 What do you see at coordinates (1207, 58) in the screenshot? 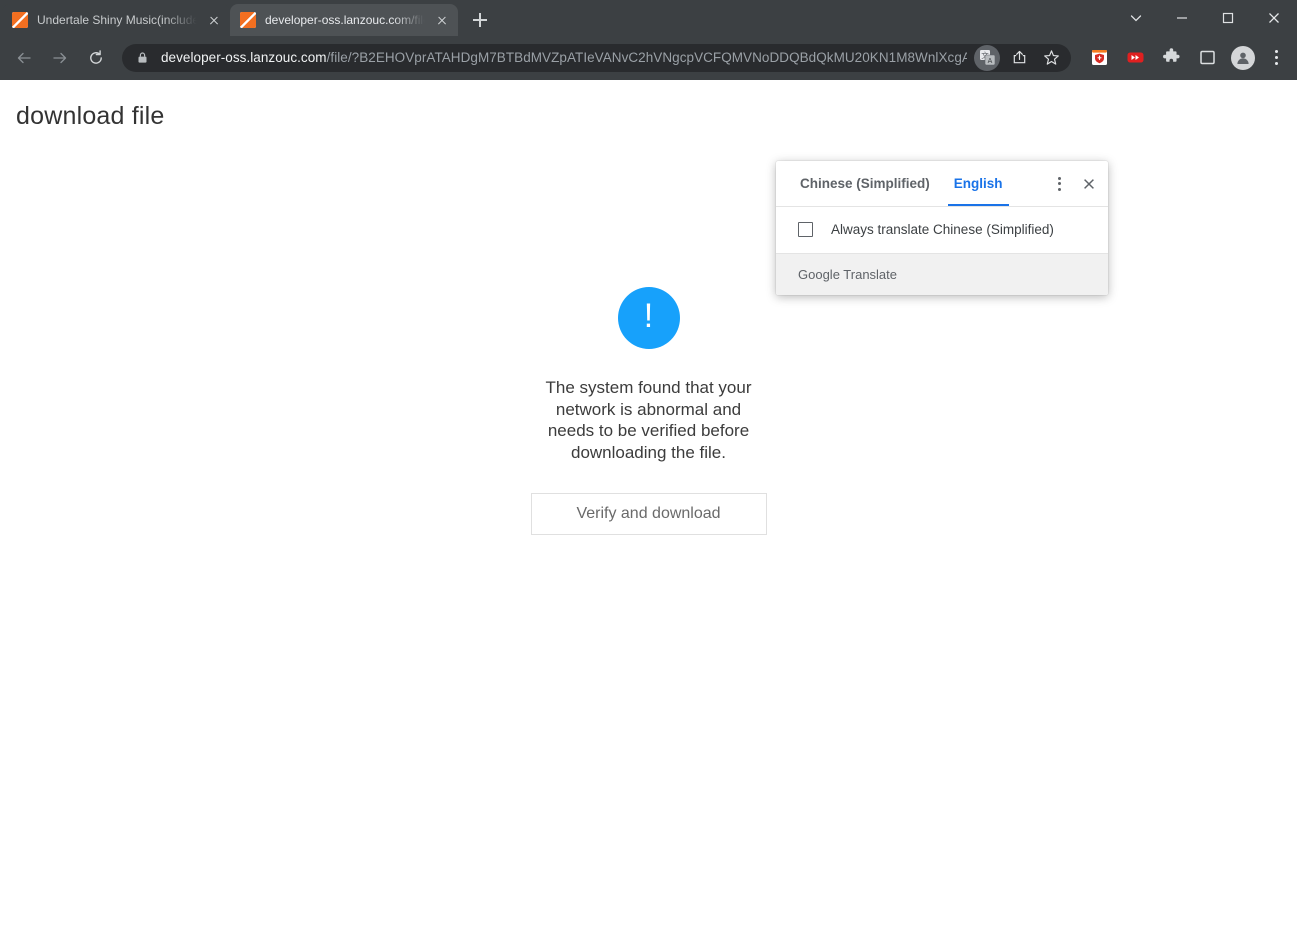
I see `side-panel-icon` at bounding box center [1207, 58].